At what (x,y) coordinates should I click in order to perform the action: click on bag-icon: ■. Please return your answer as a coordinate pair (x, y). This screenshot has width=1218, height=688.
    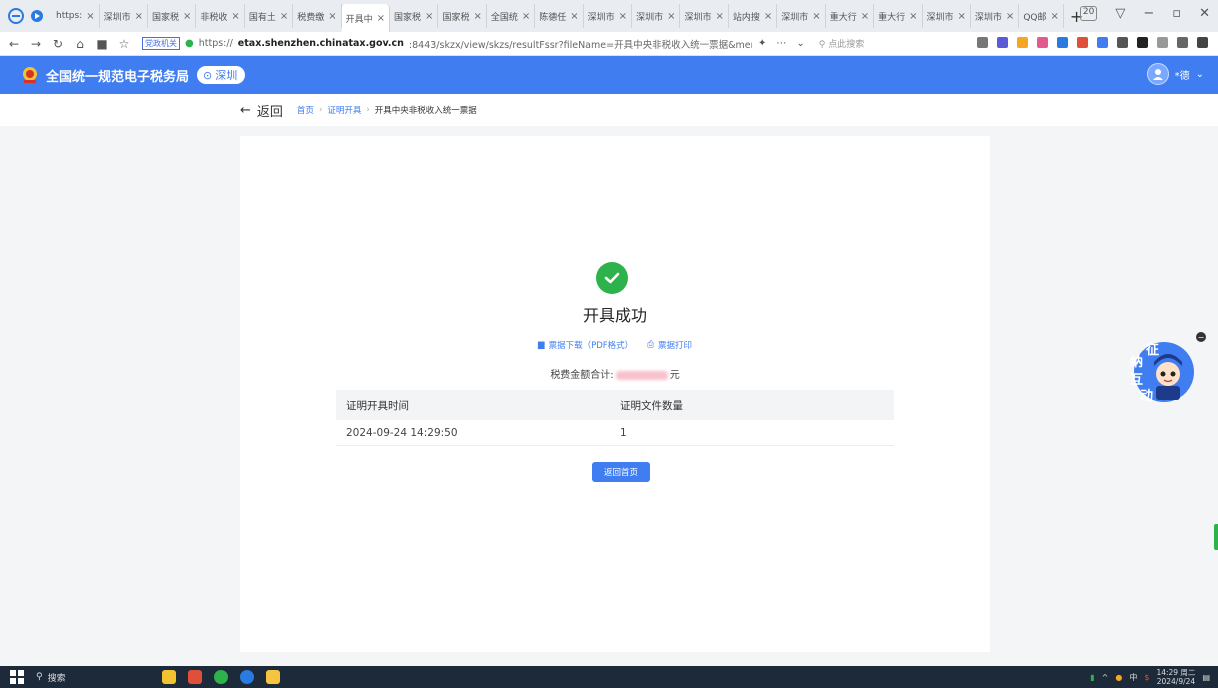
    Looking at the image, I should click on (102, 44).